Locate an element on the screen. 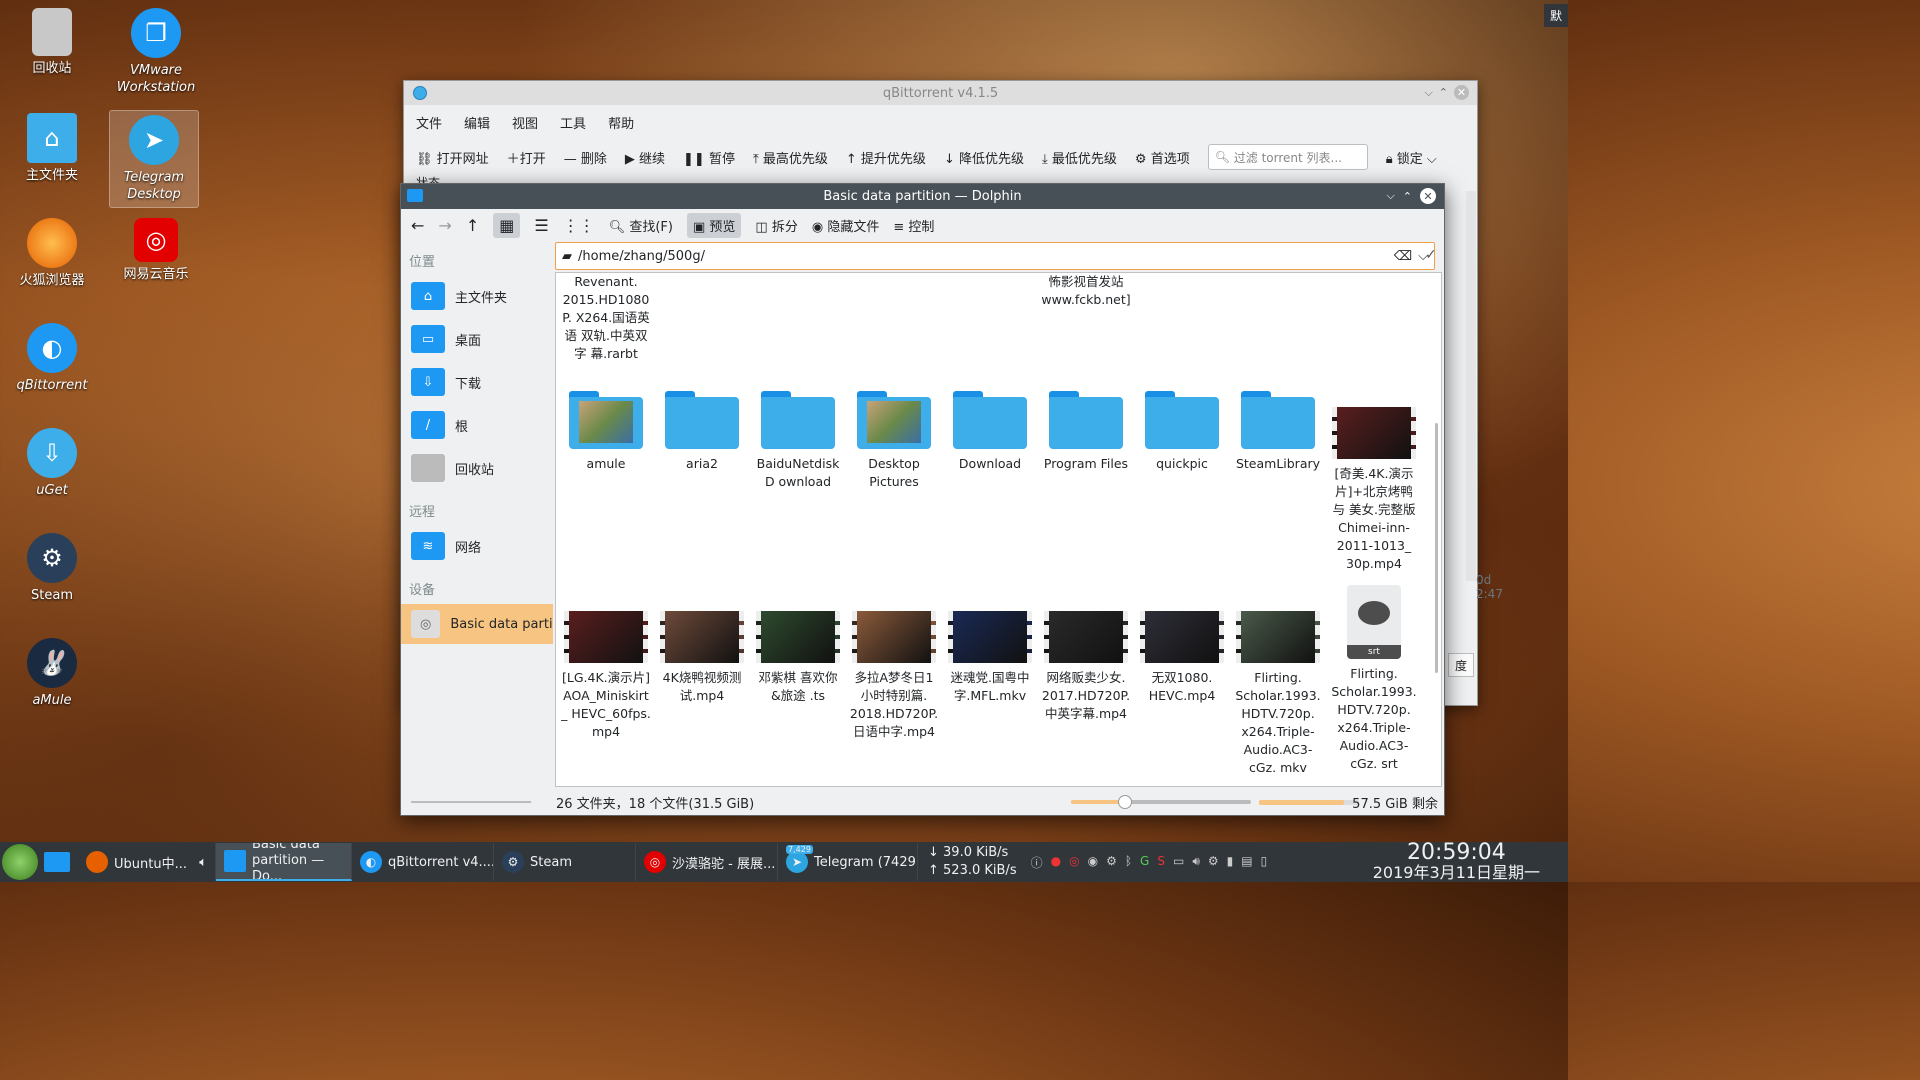  up-icon: ↑ is located at coordinates (472, 225).